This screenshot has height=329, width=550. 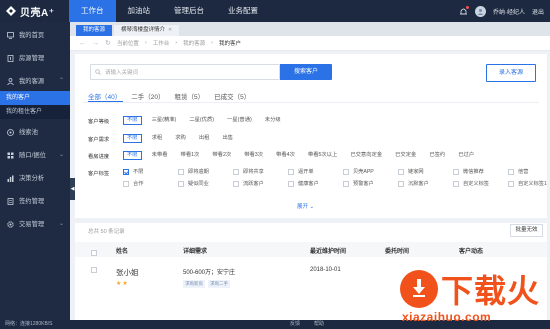 What do you see at coordinates (35, 98) in the screenshot?
I see `sidebar-subitem-my-clients: 我的客户` at bounding box center [35, 98].